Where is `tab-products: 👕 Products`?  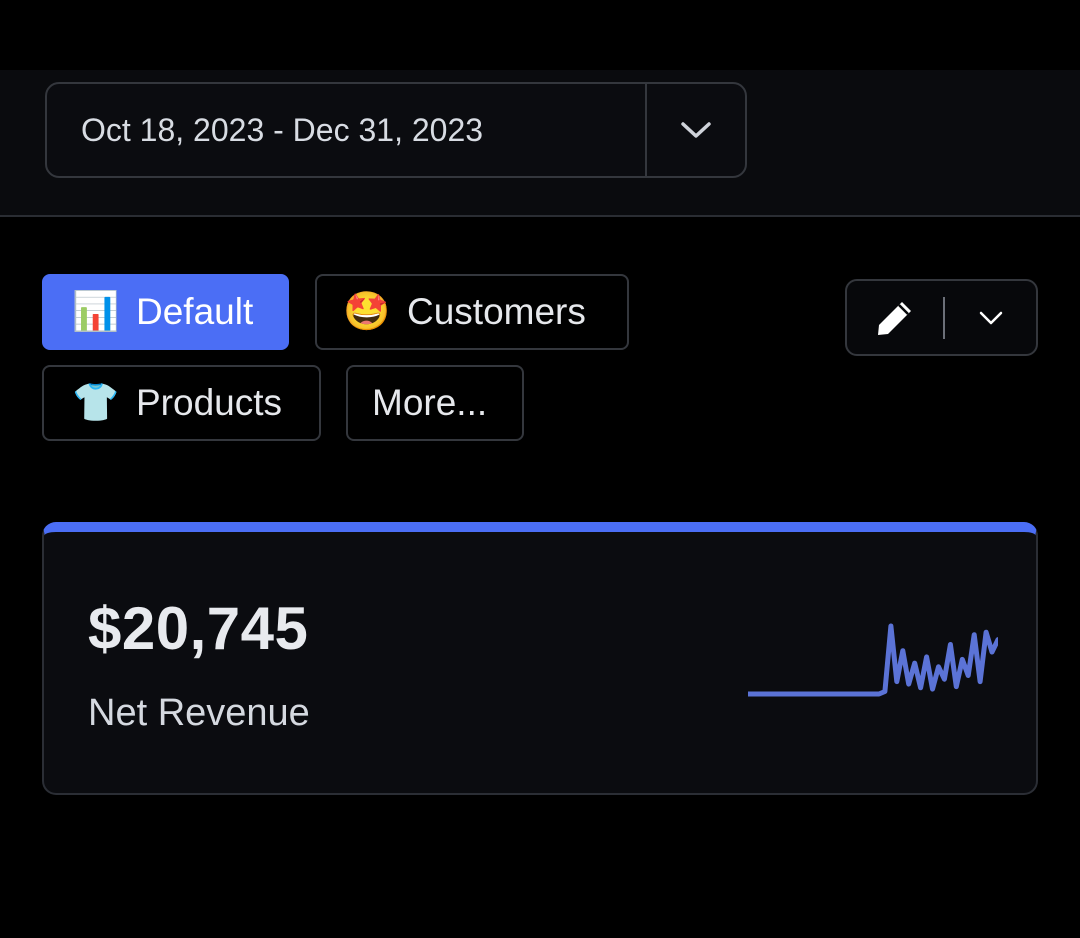
tab-products: 👕 Products is located at coordinates (181, 403).